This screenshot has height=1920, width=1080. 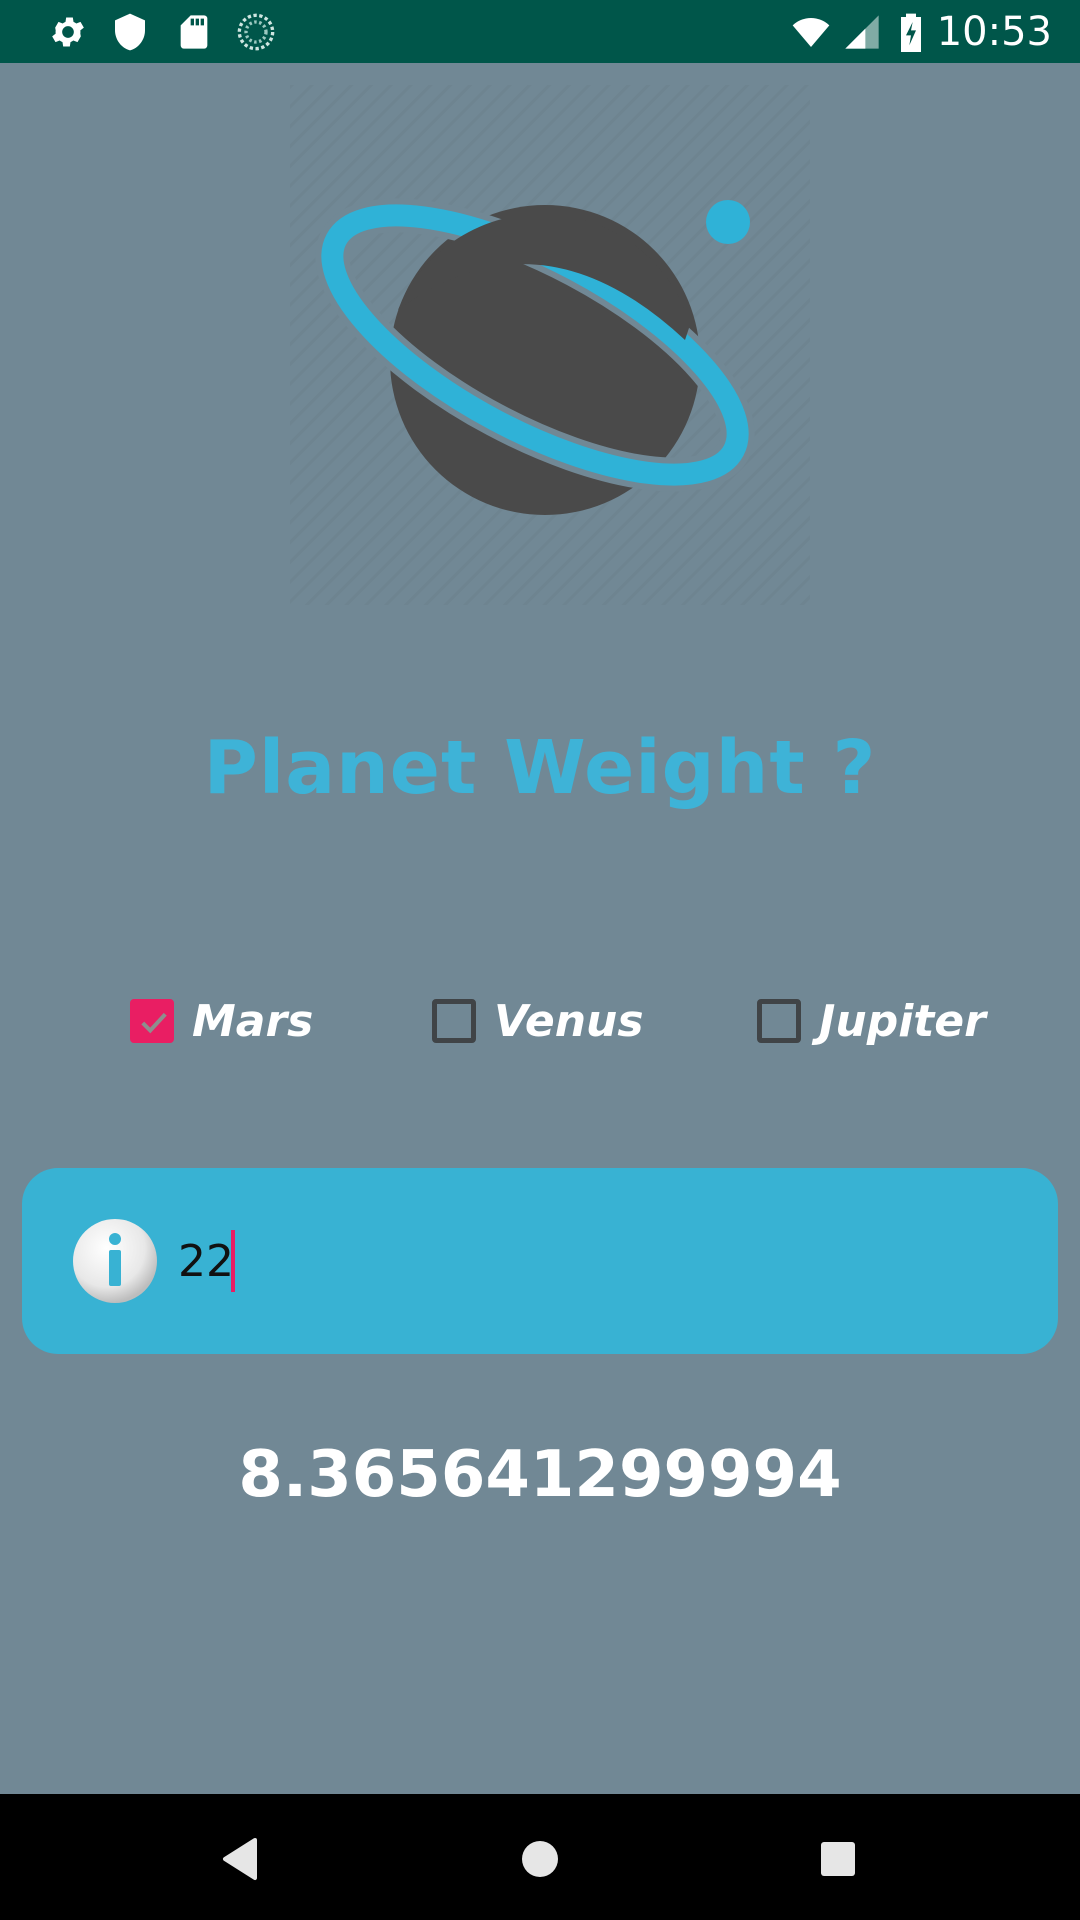 I want to click on planet-checkbox-group: Mars Venus Jupiter, so click(x=540, y=1021).